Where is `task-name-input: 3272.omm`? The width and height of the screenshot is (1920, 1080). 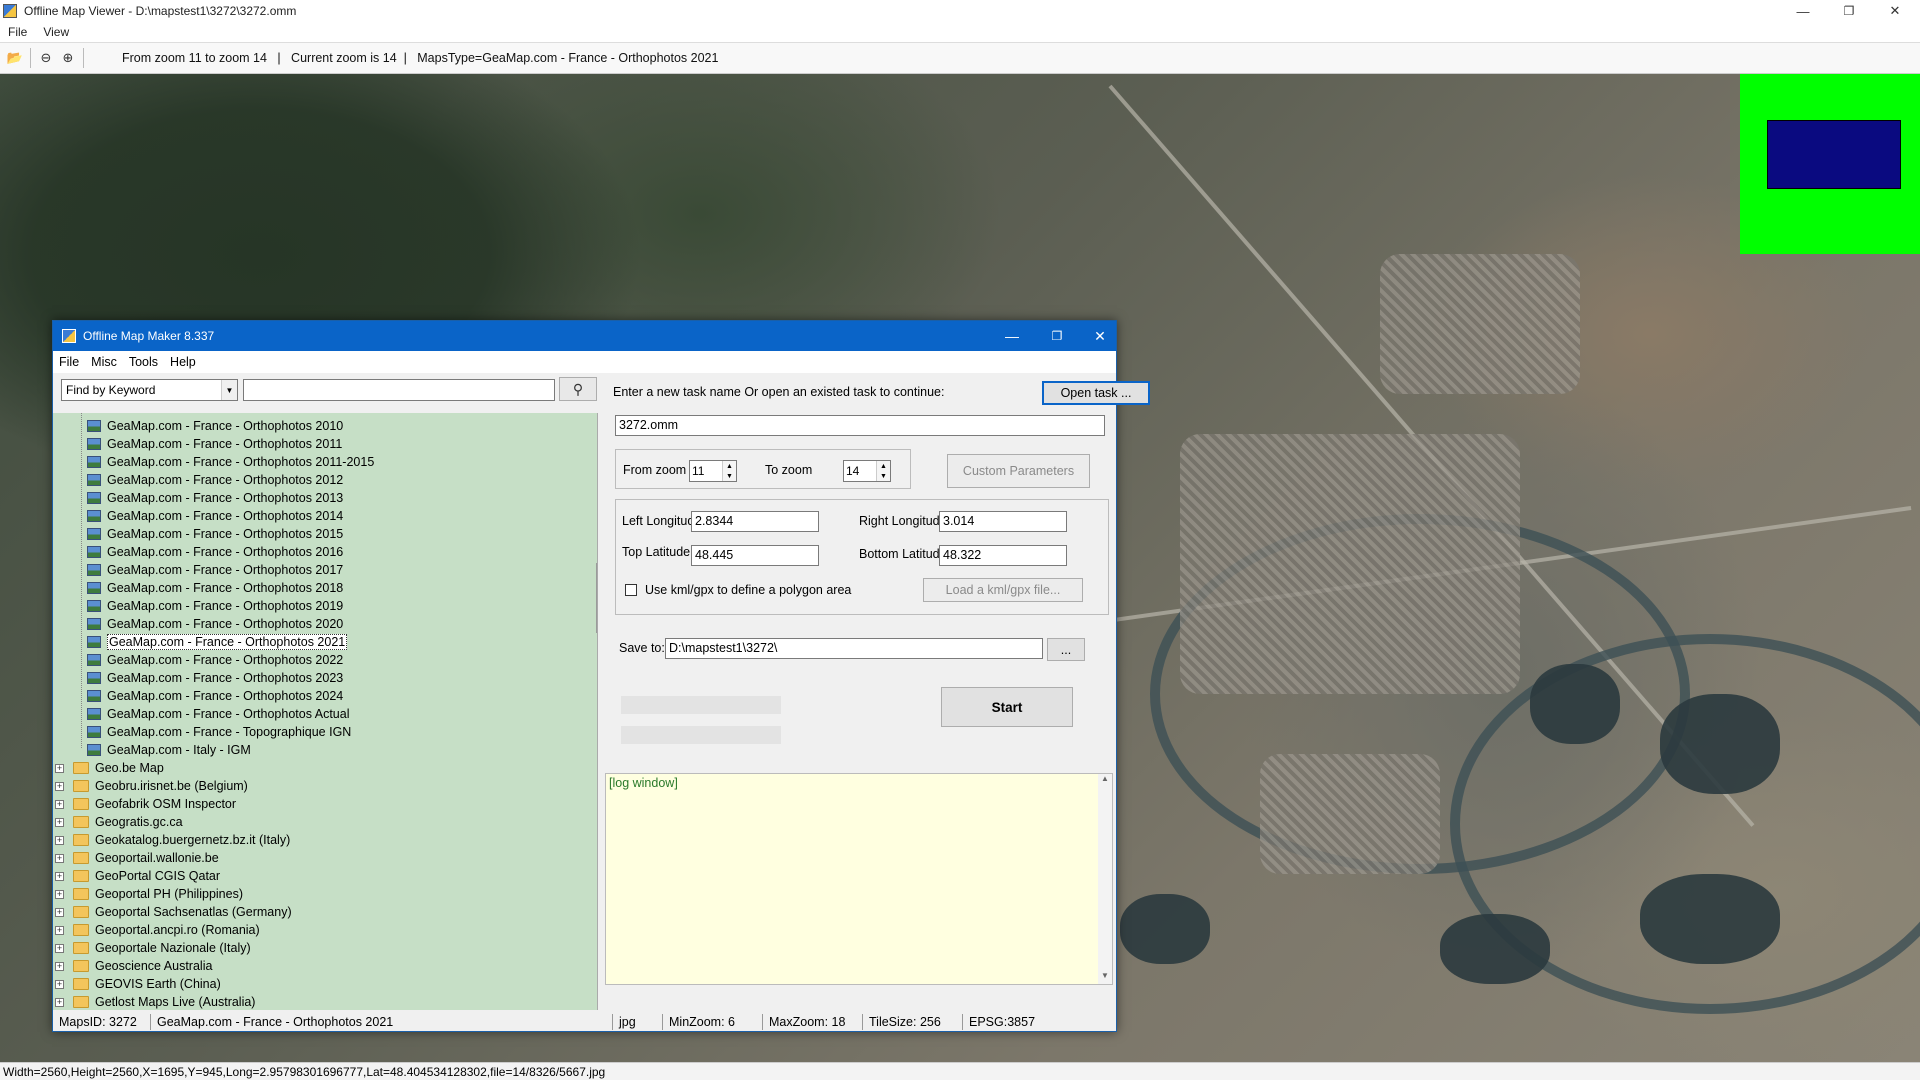 task-name-input: 3272.omm is located at coordinates (860, 425).